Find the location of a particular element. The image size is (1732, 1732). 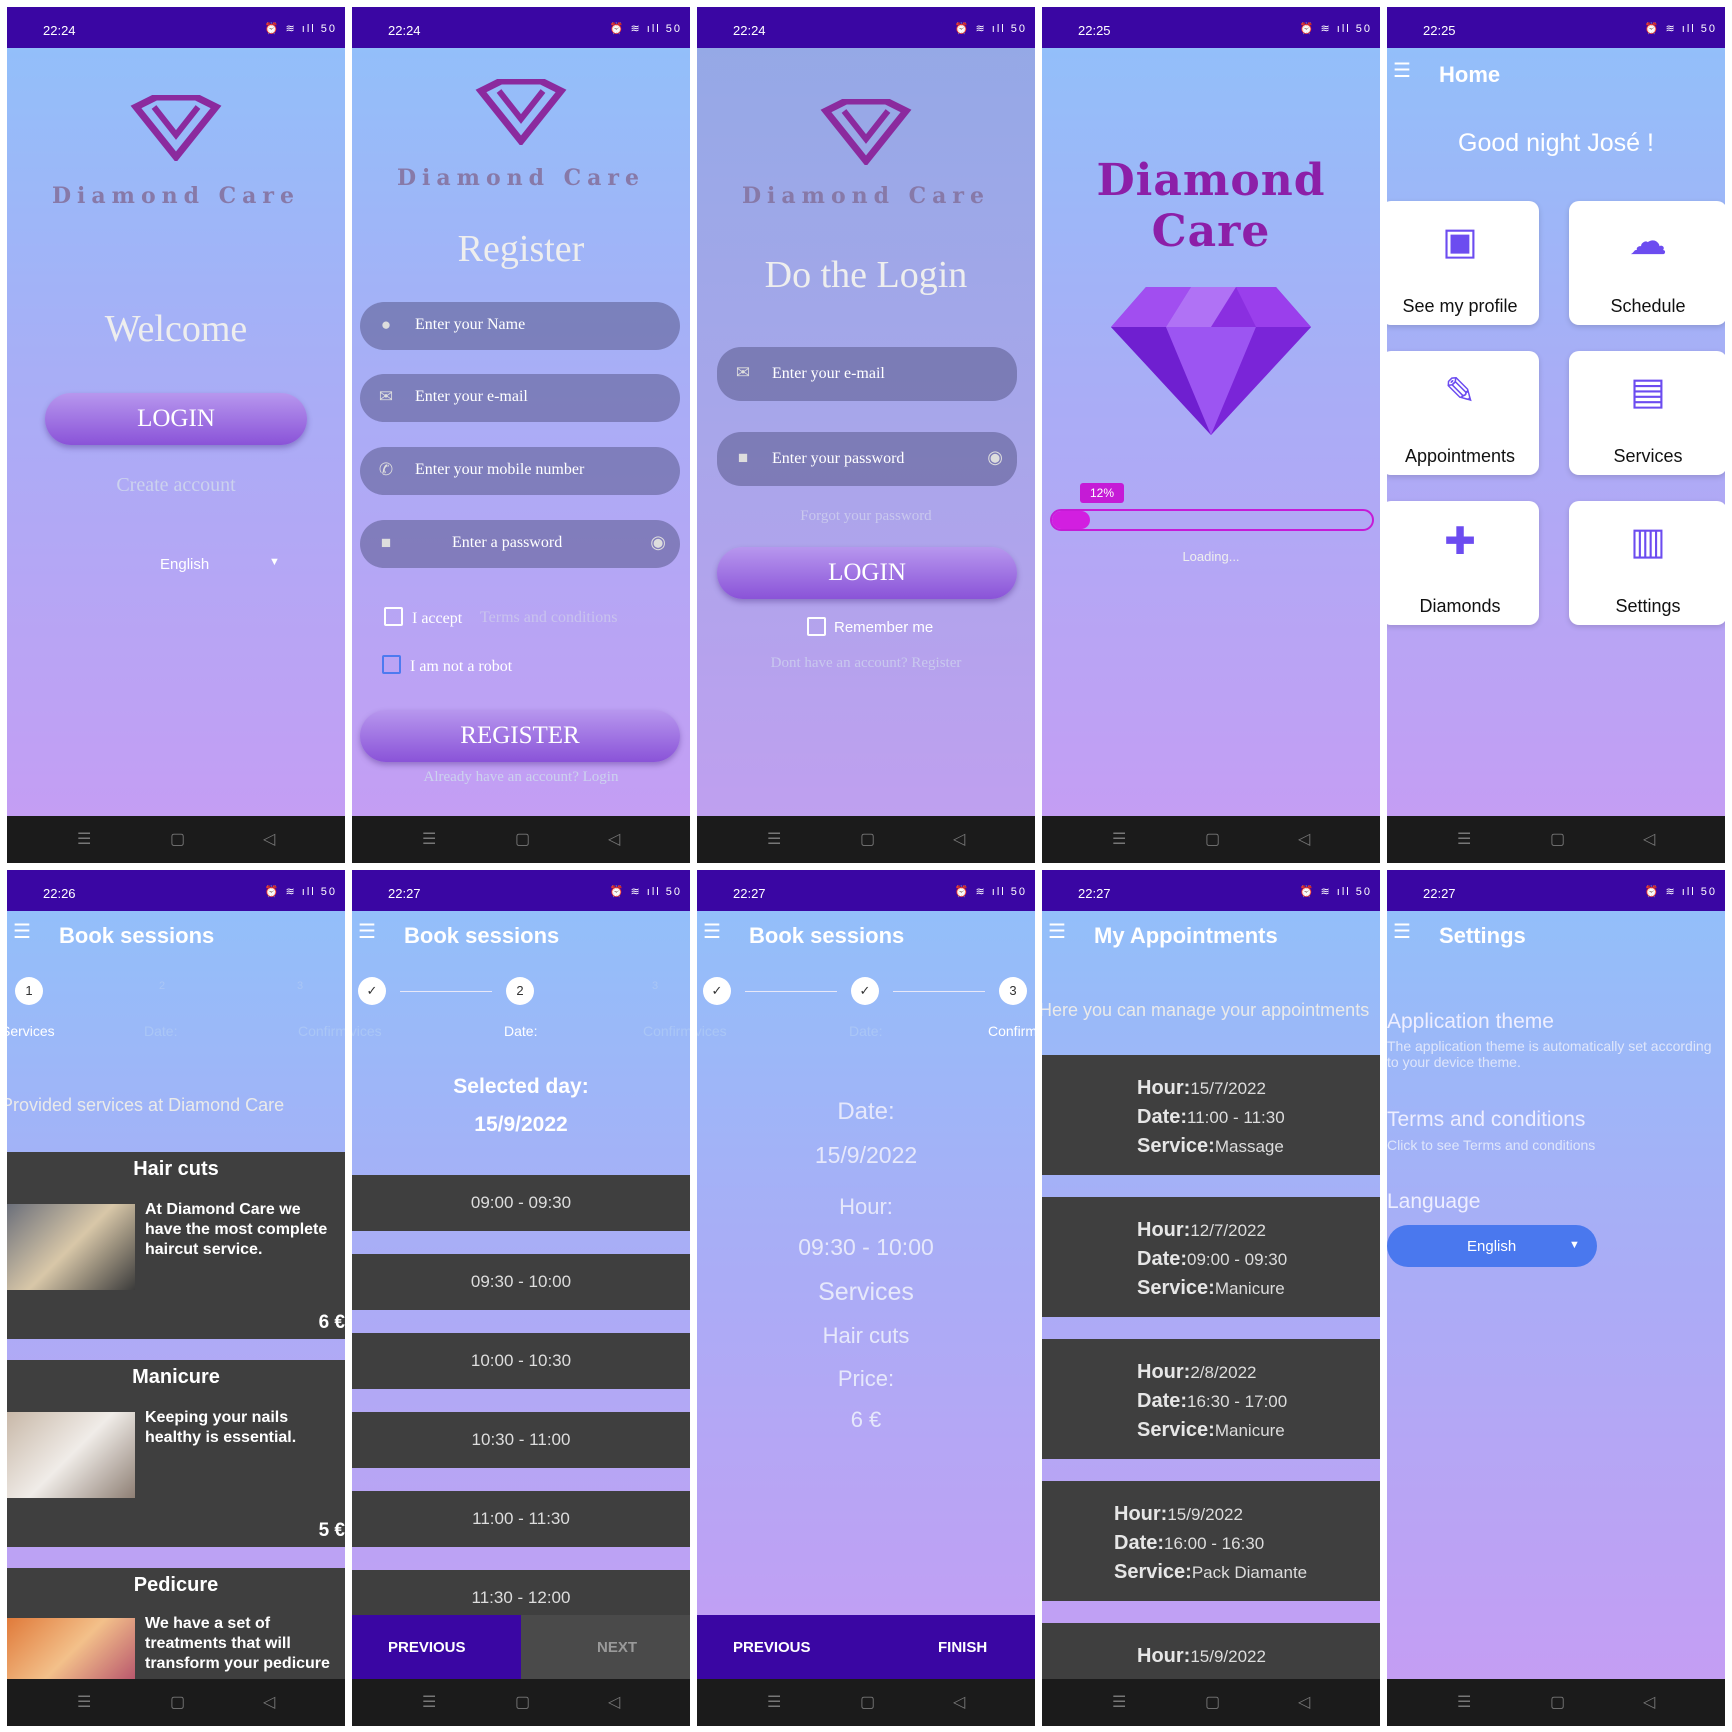

terms-link: Terms and conditions is located at coordinates (549, 618).